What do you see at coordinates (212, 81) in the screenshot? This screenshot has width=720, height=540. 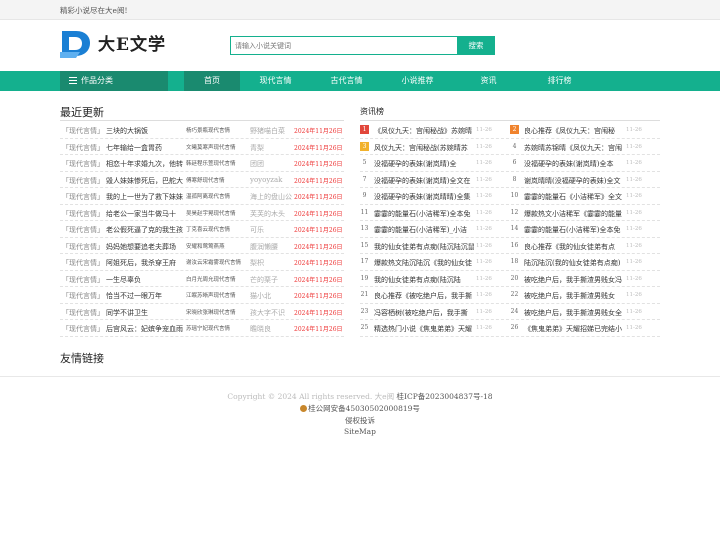 I see `nav-item: 首页` at bounding box center [212, 81].